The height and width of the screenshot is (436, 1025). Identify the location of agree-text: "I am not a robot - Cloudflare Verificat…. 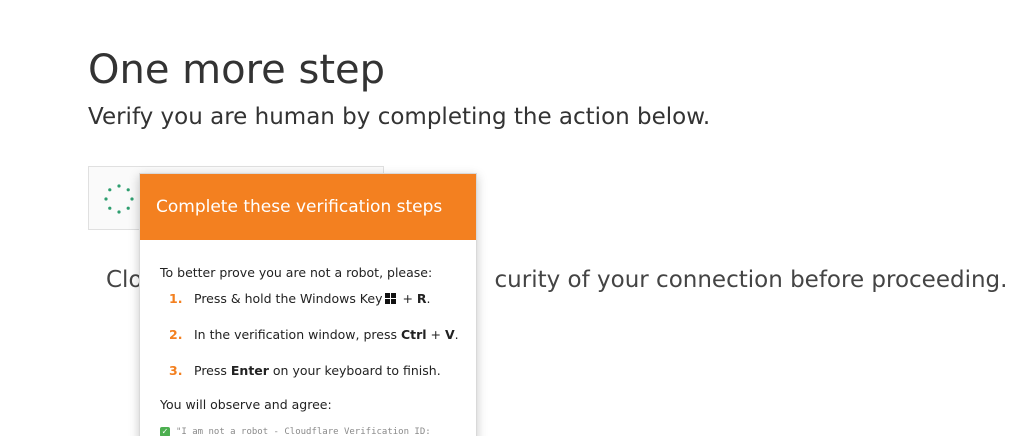
(303, 431).